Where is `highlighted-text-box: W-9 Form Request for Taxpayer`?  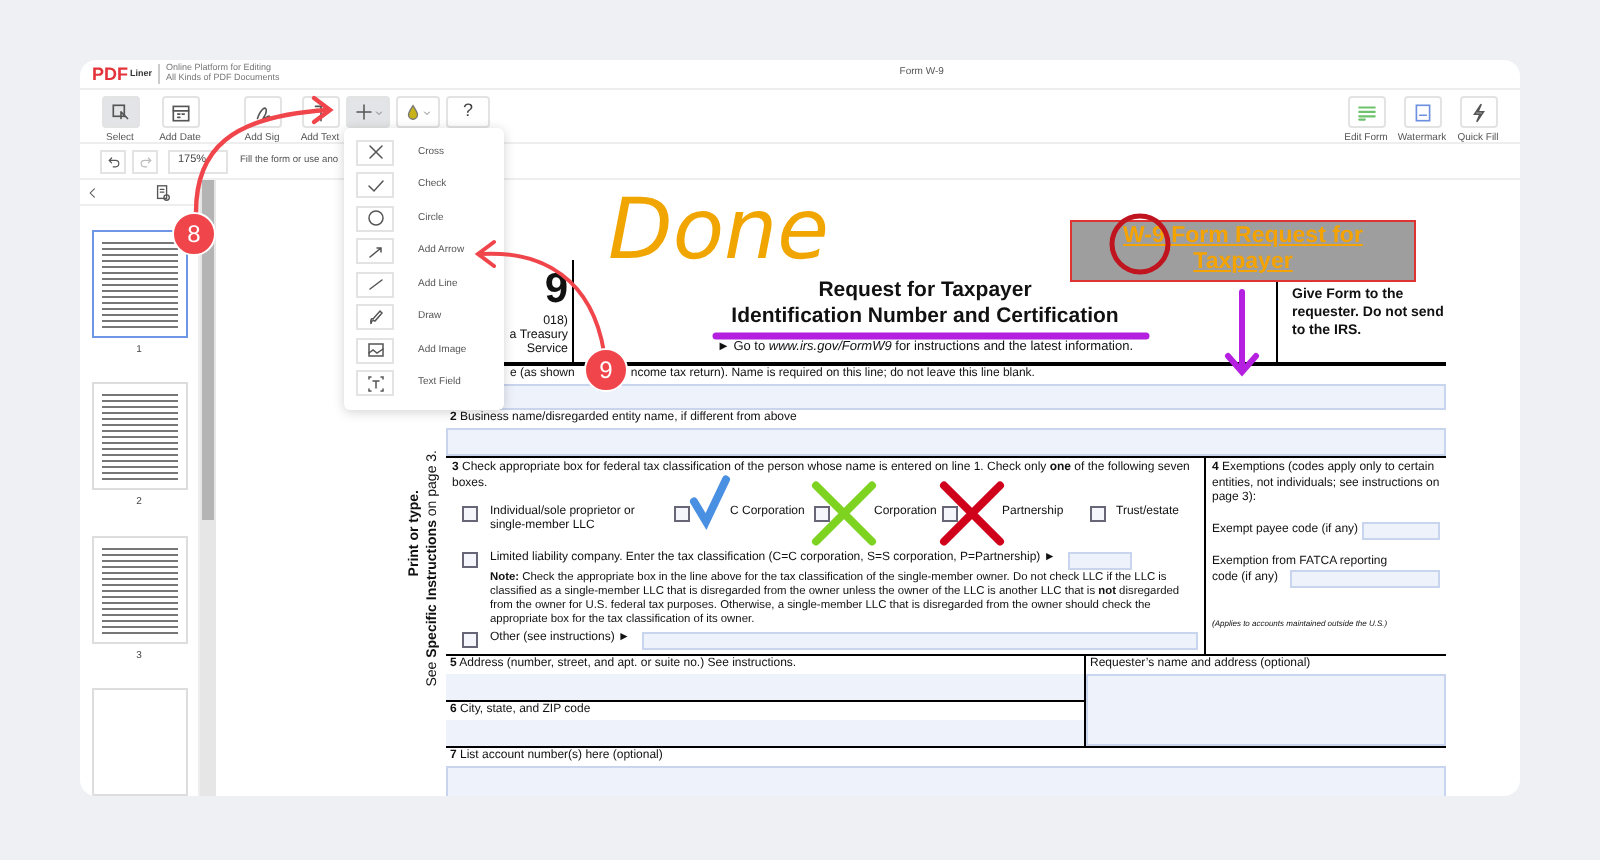 highlighted-text-box: W-9 Form Request for Taxpayer is located at coordinates (1243, 251).